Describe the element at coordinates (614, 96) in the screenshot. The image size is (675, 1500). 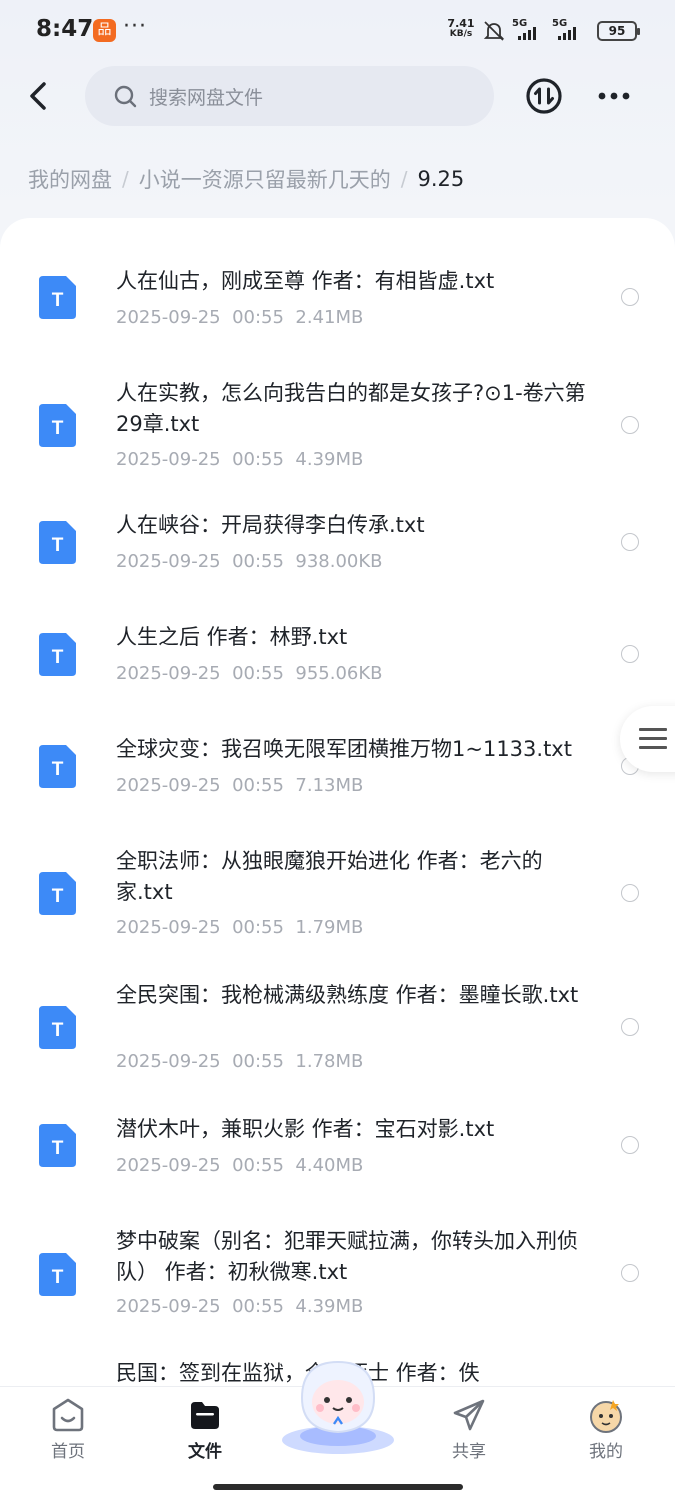
I see `more-options-icon` at that location.